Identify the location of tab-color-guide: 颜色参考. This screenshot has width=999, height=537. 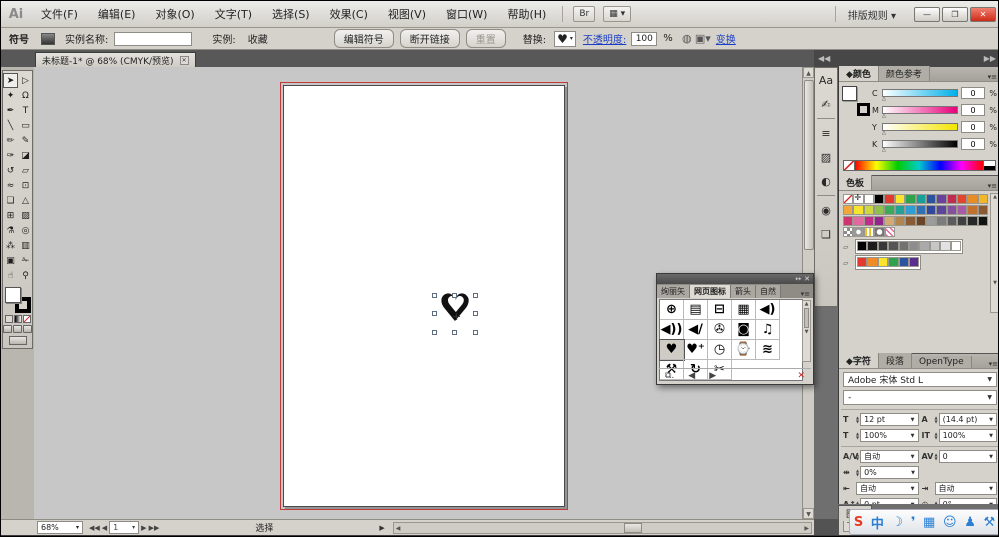
(904, 73).